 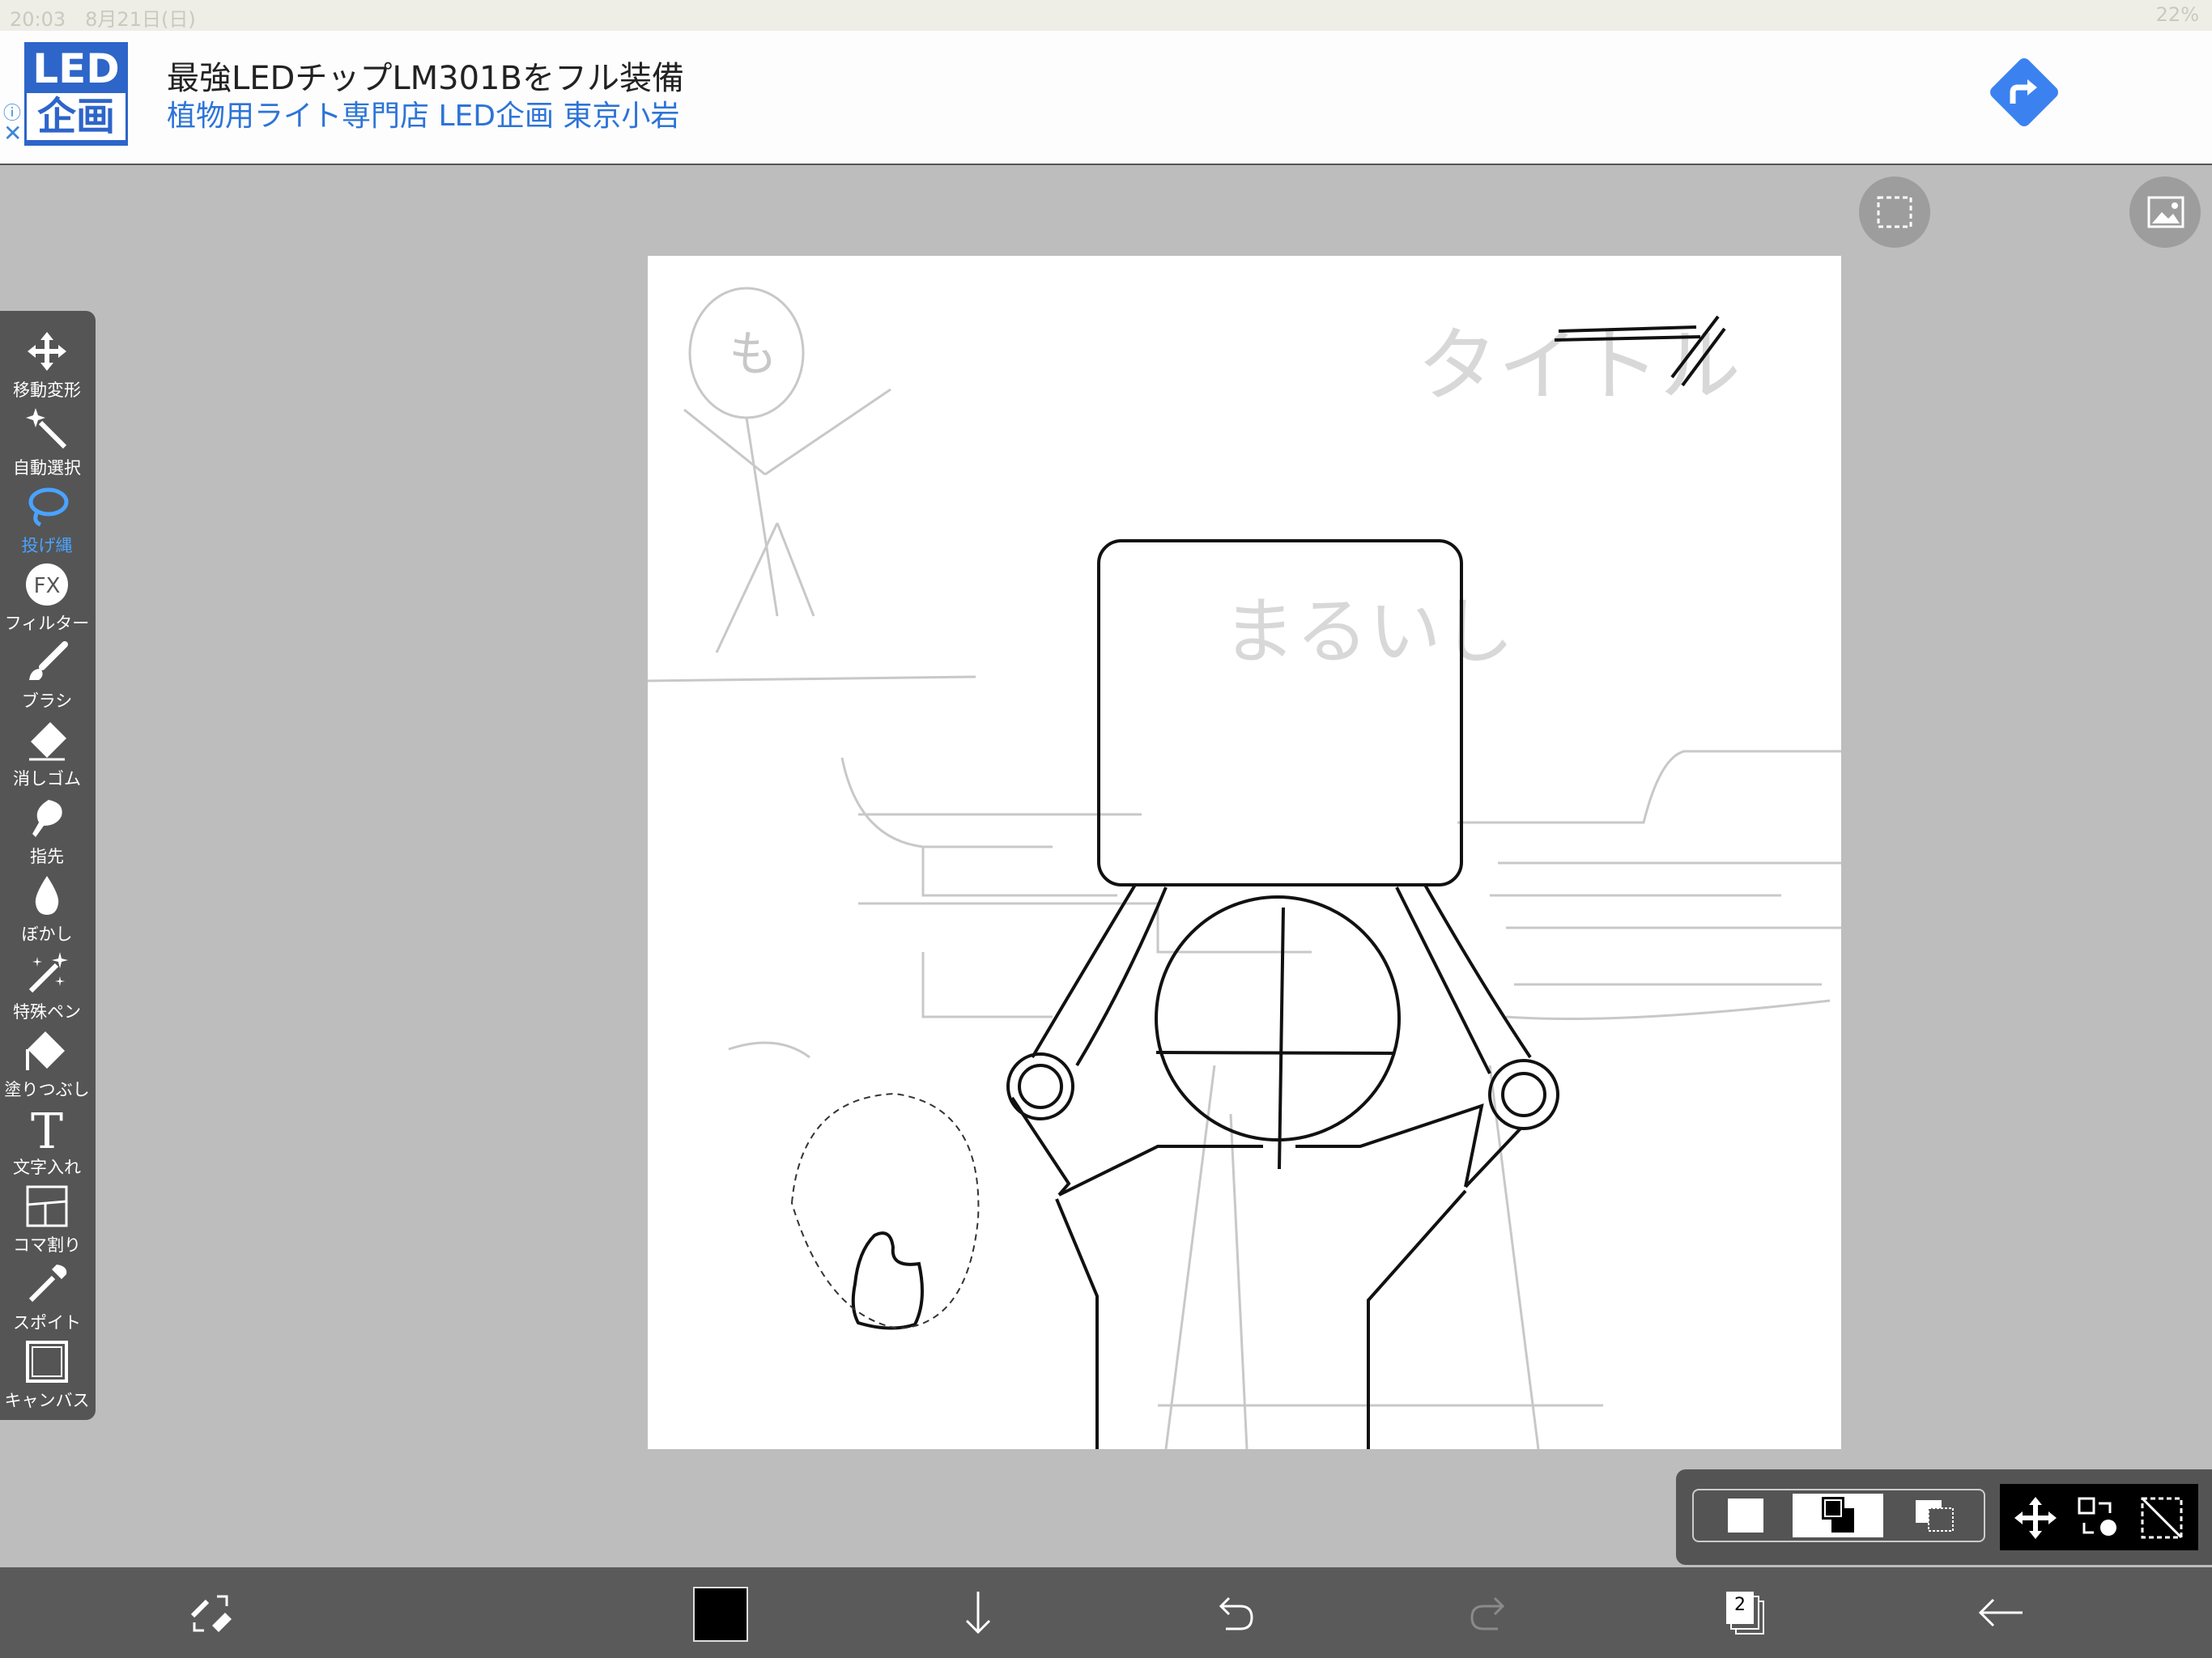 What do you see at coordinates (47, 428) in the screenshot?
I see `magic-wand-icon` at bounding box center [47, 428].